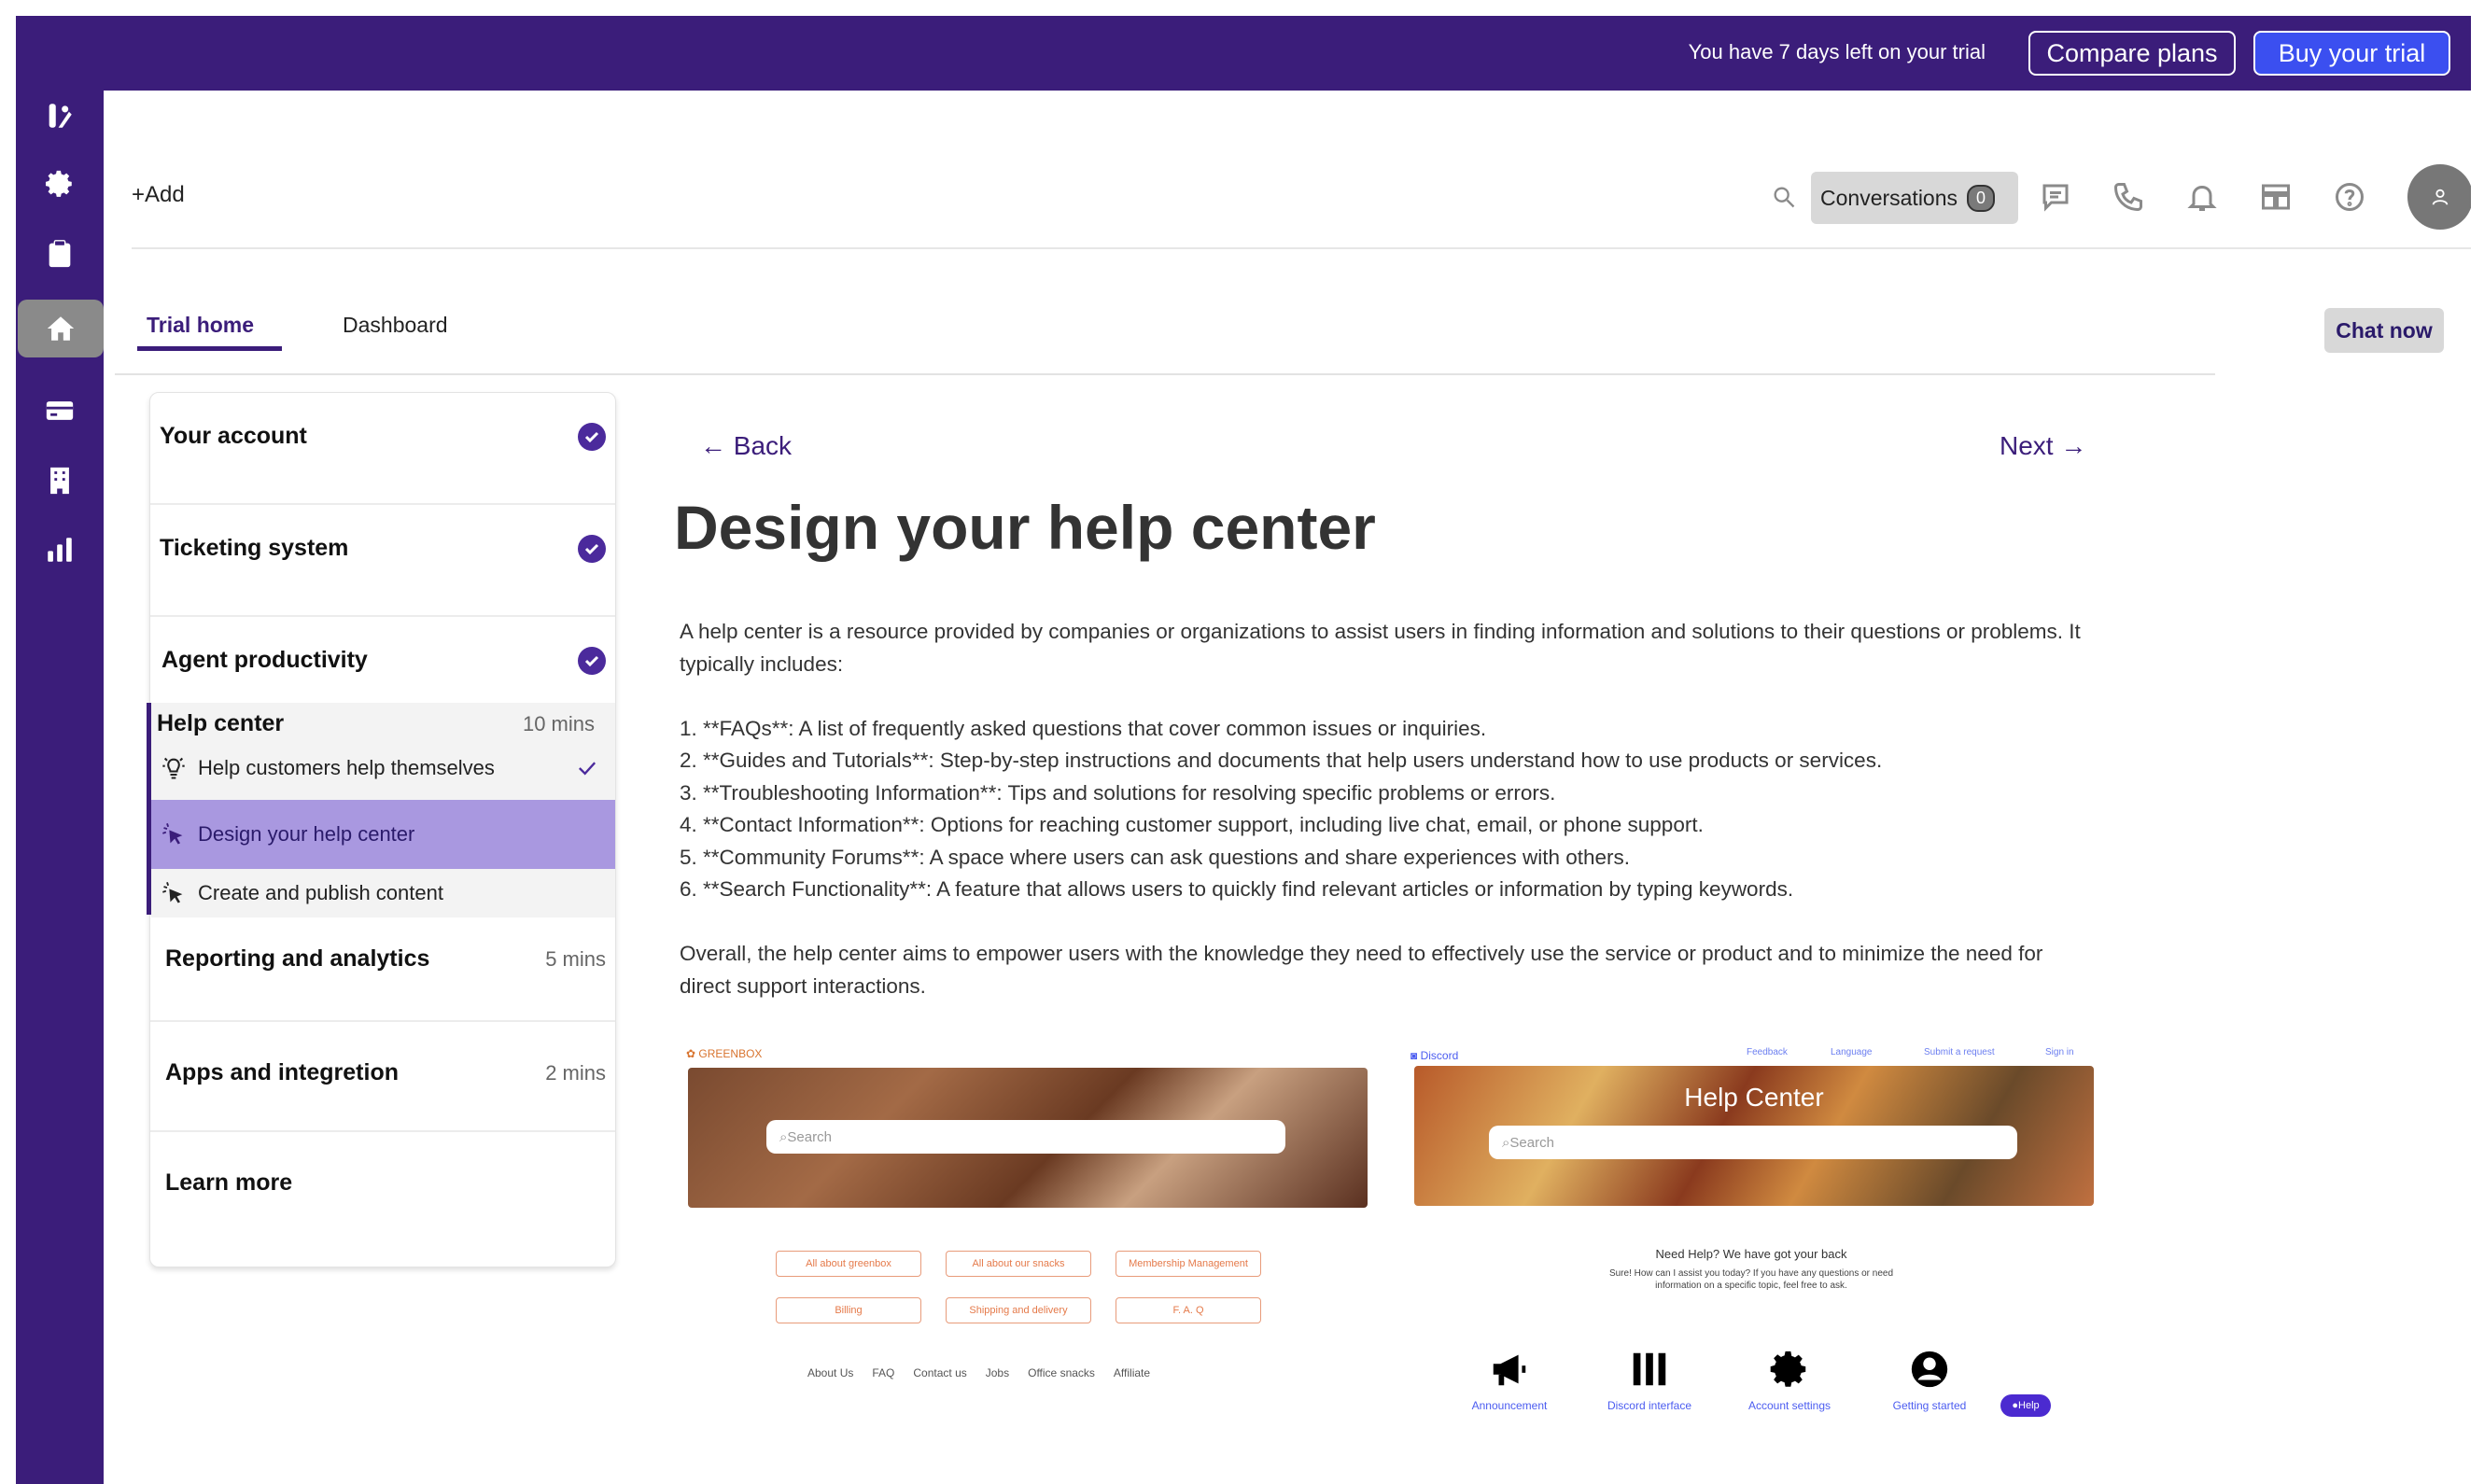 Image resolution: width=2484 pixels, height=1484 pixels. What do you see at coordinates (1188, 1264) in the screenshot?
I see `greenbox-category: Membership Management` at bounding box center [1188, 1264].